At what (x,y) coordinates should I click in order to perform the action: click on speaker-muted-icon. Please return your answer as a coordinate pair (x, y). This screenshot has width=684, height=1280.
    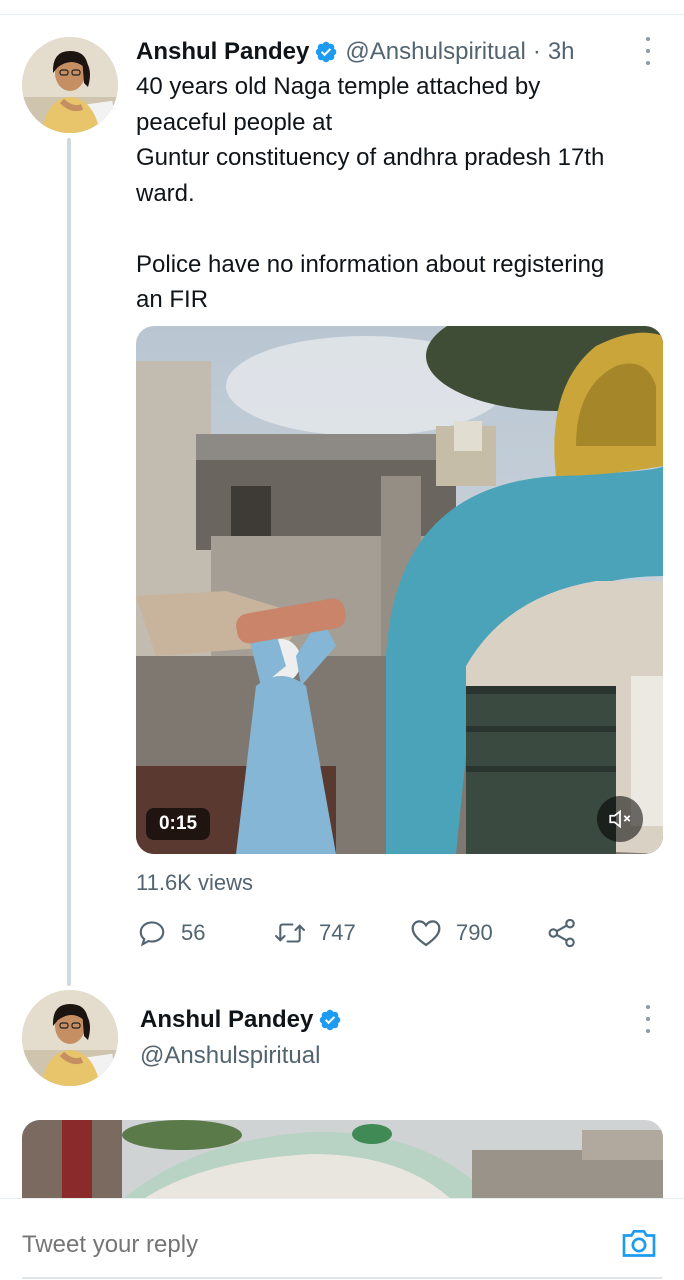
    Looking at the image, I should click on (620, 819).